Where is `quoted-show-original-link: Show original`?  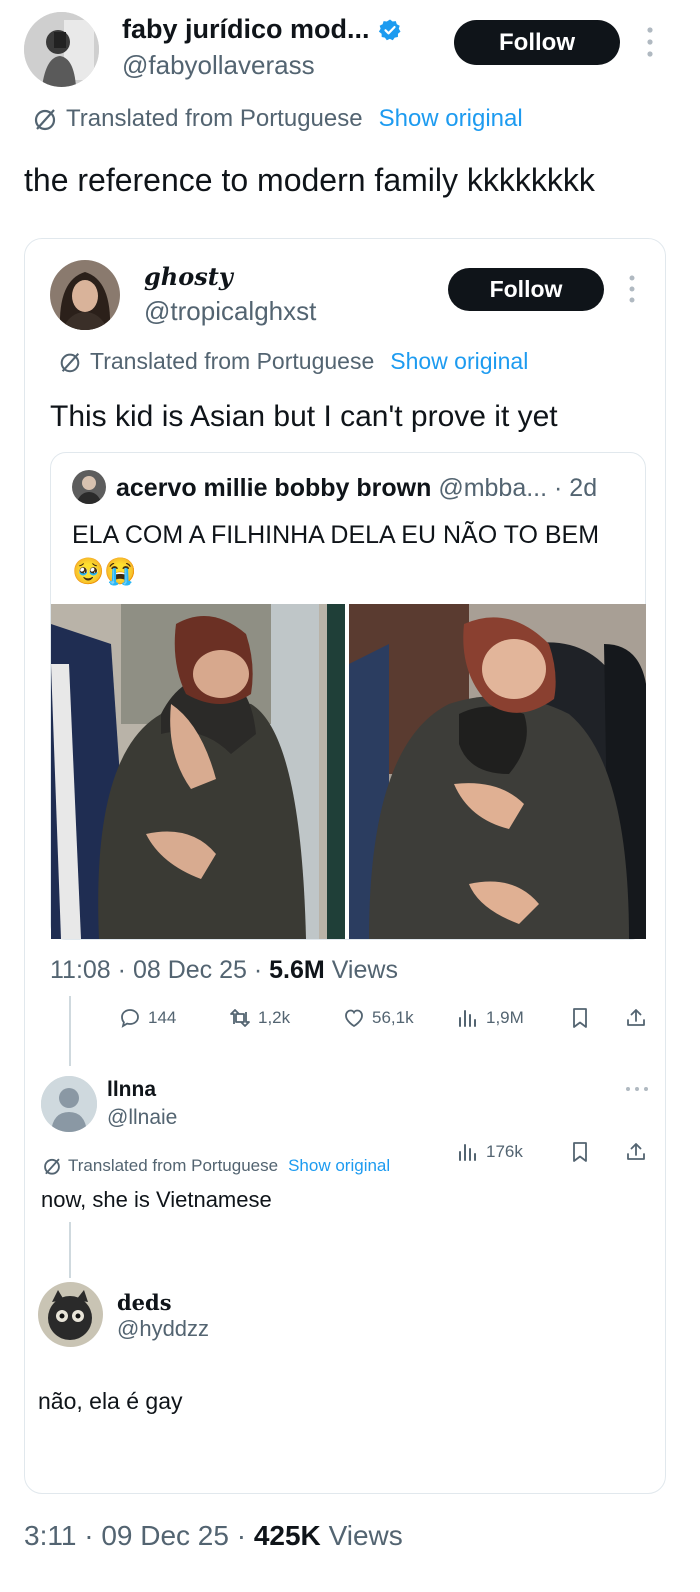 quoted-show-original-link: Show original is located at coordinates (459, 361).